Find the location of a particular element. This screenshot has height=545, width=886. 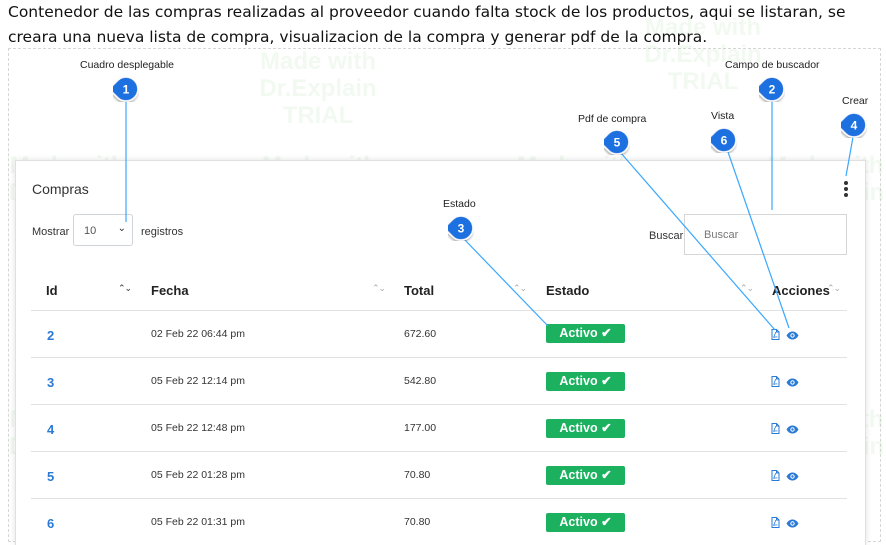

svg-text: 4 is located at coordinates (854, 126).